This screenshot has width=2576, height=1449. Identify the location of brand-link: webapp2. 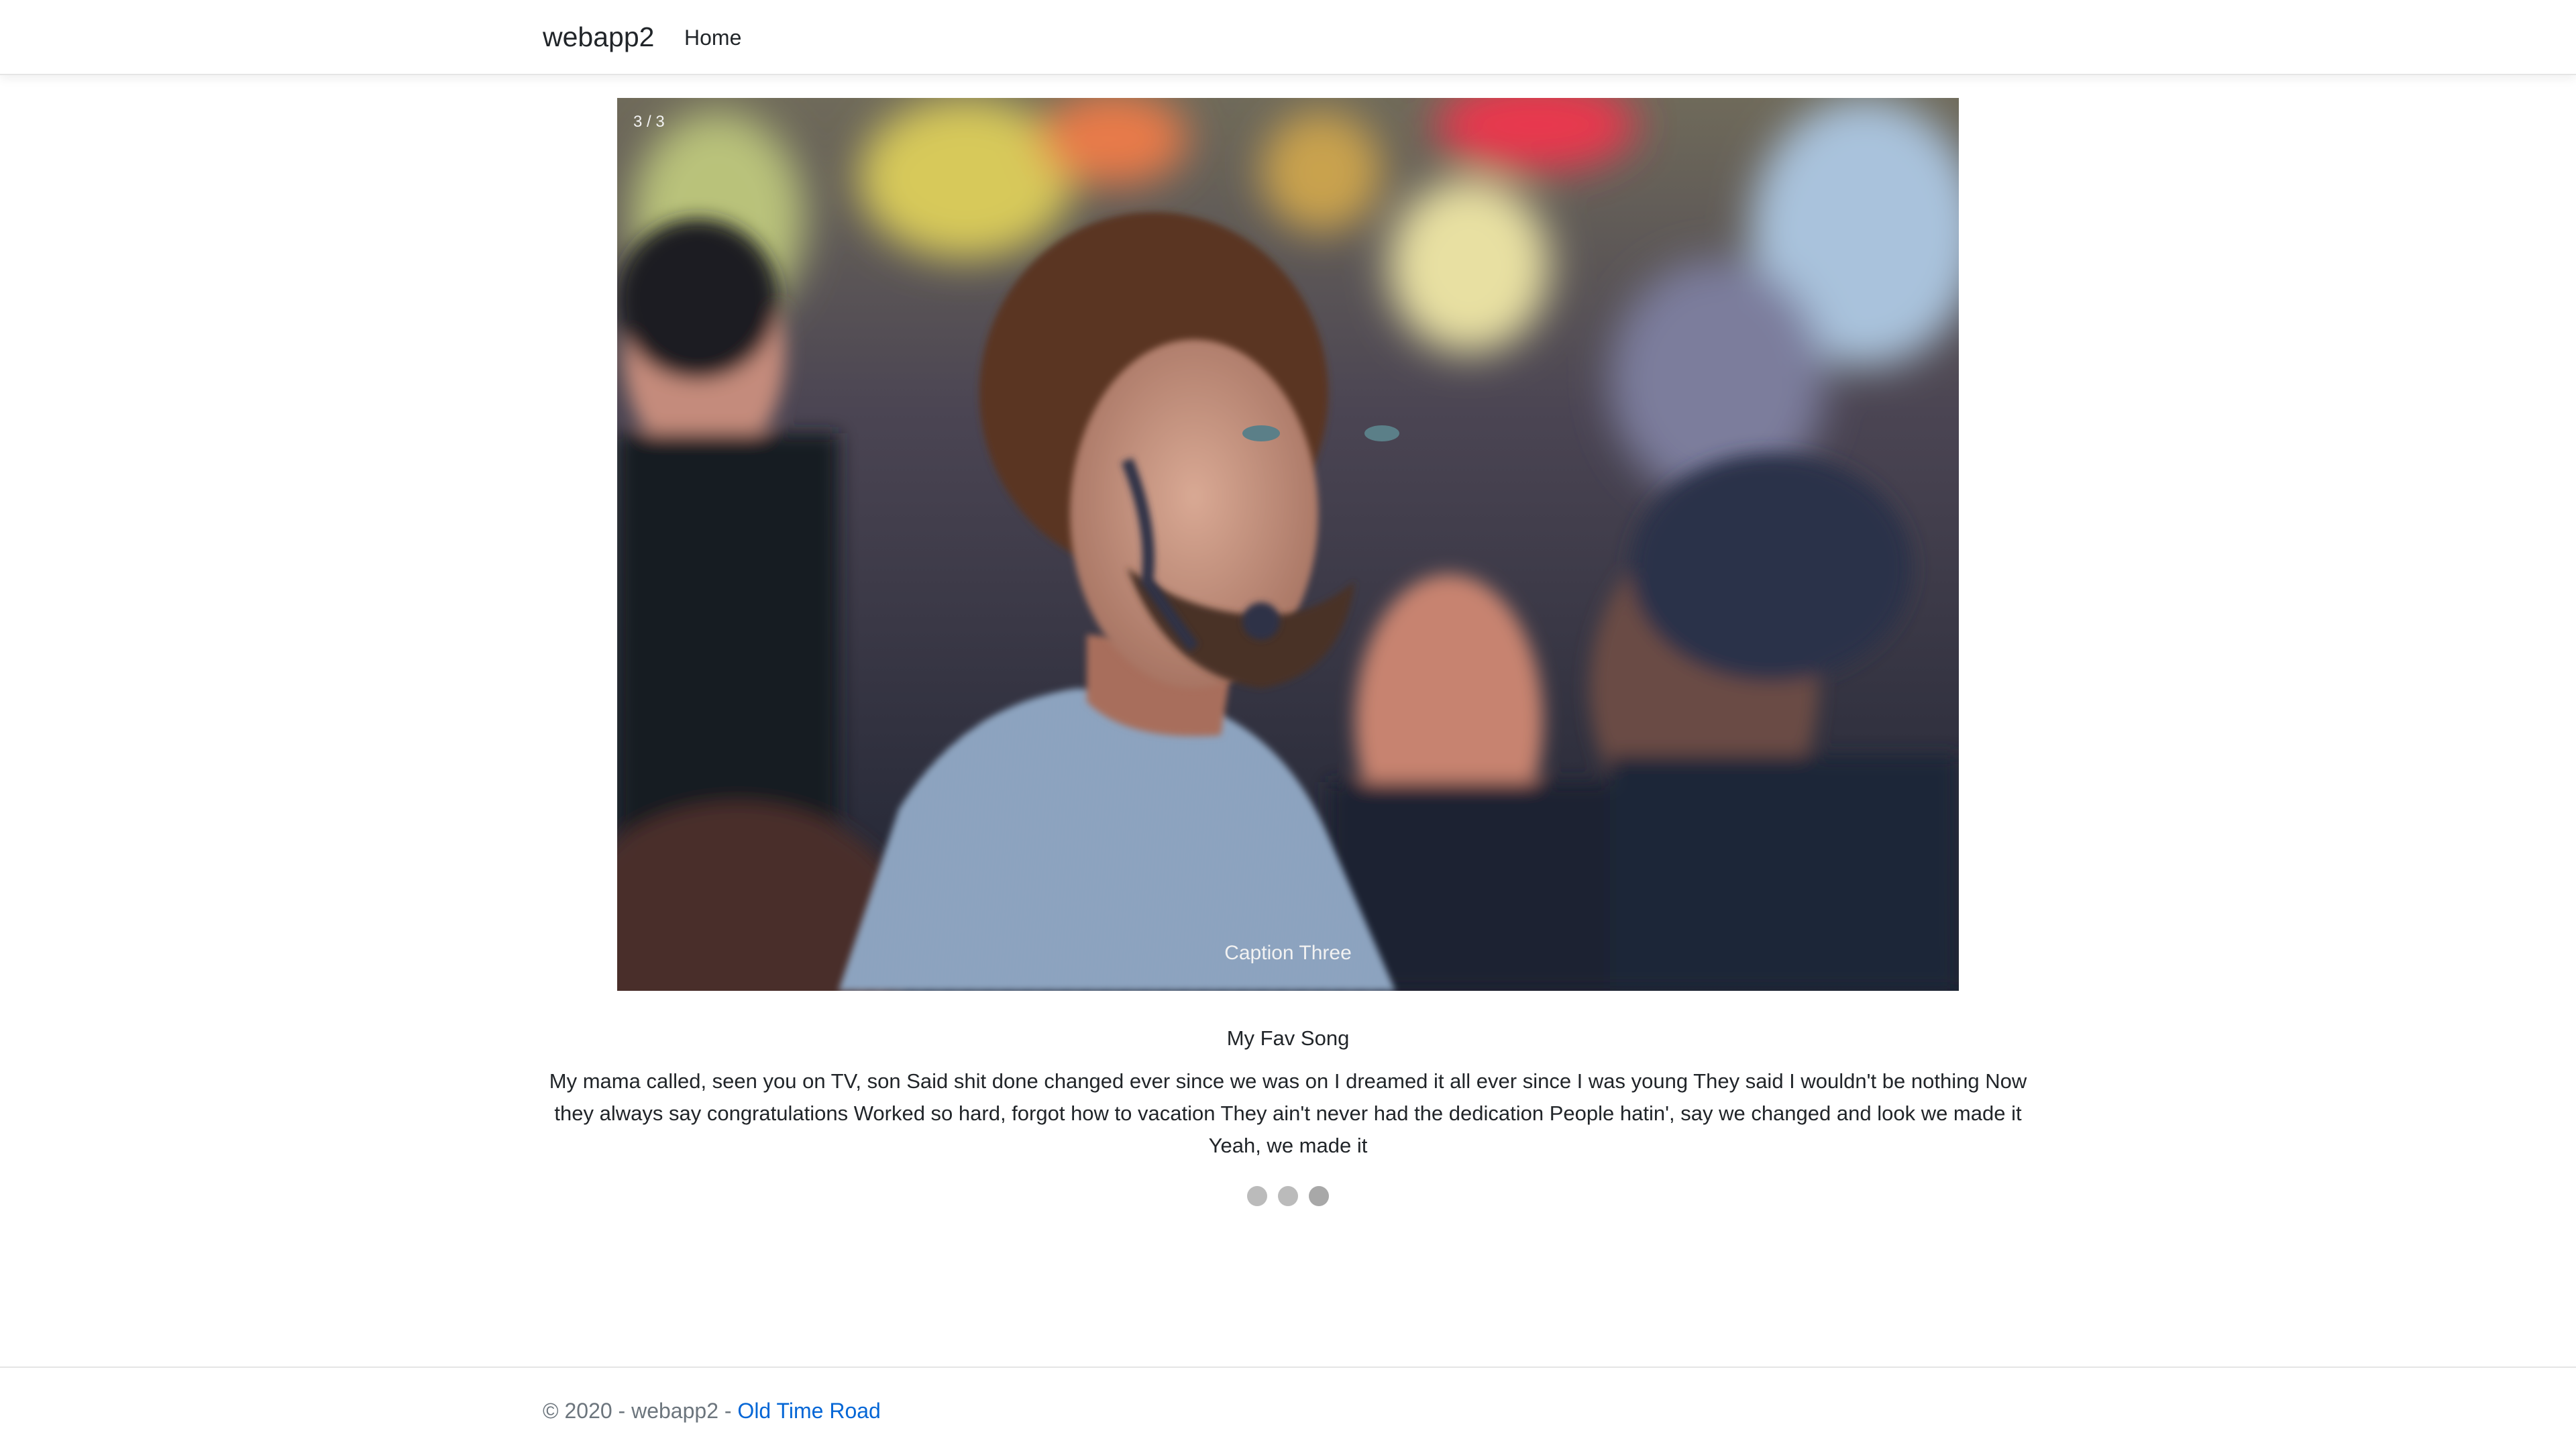
(598, 37).